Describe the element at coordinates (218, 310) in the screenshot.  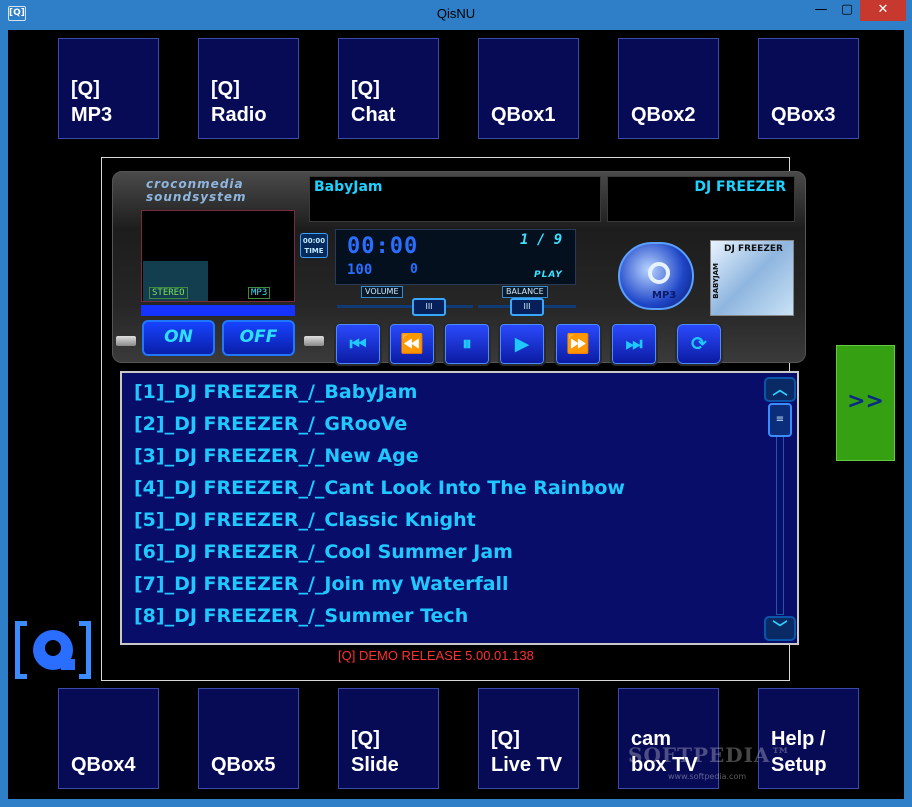
I see `seek-bar` at that location.